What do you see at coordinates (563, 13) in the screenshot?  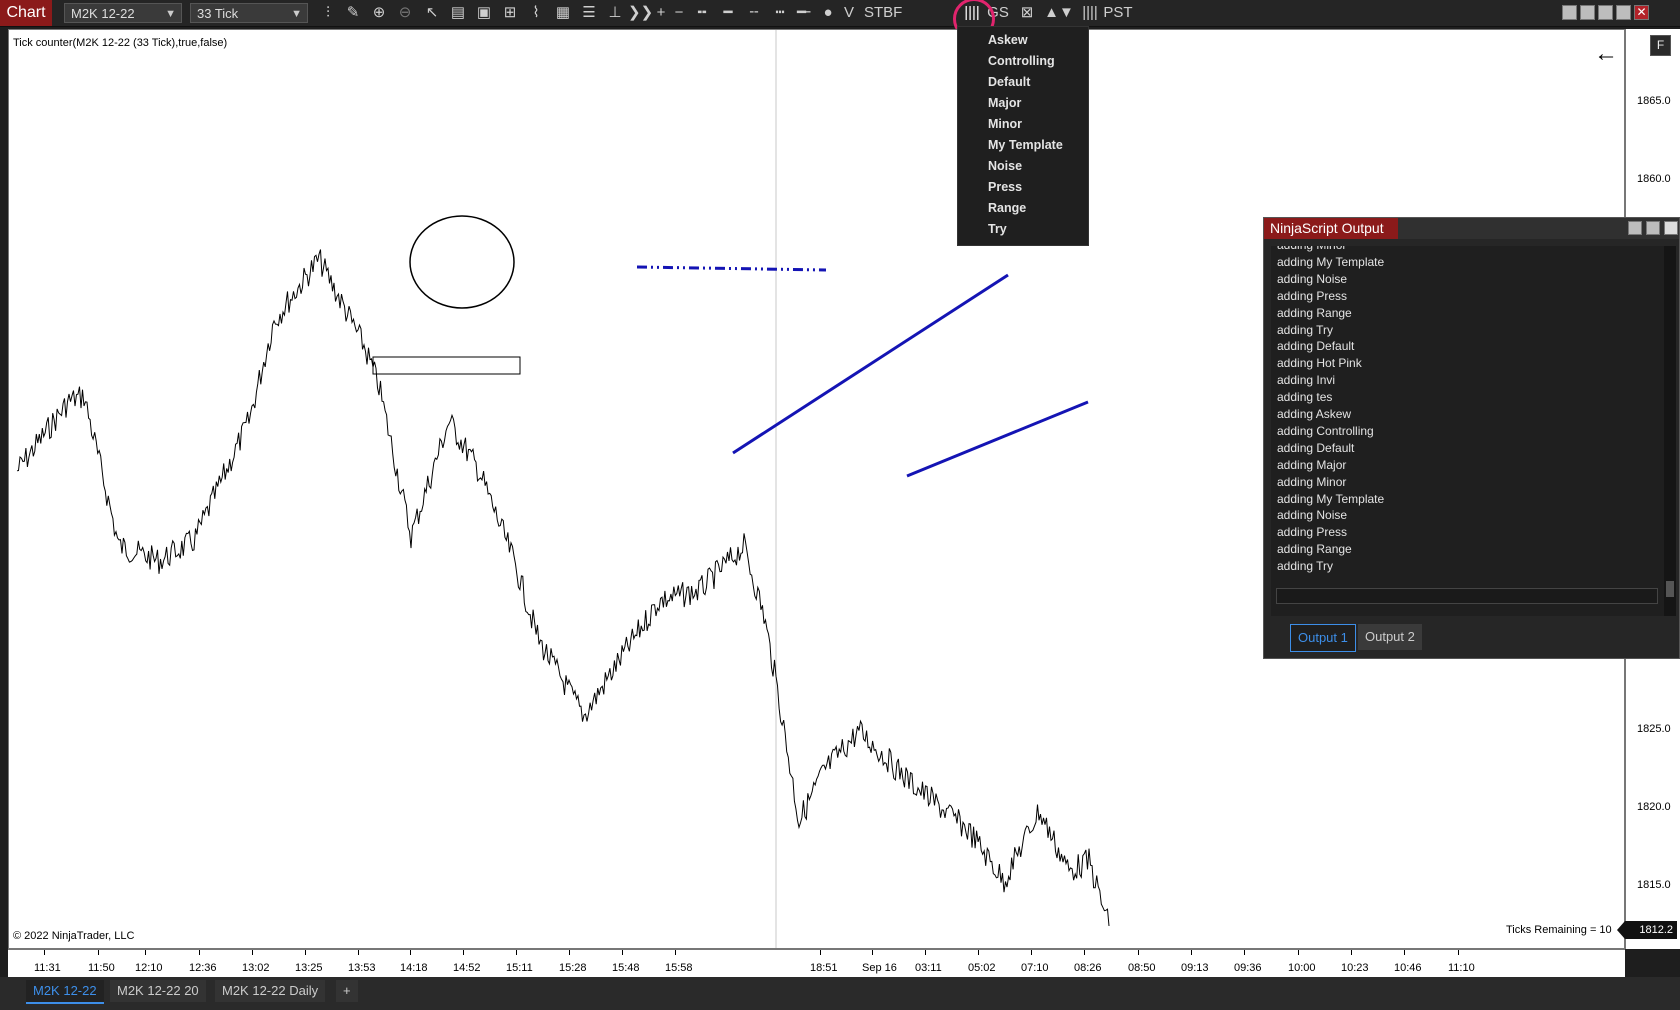 I see `templates-icon: ▦` at bounding box center [563, 13].